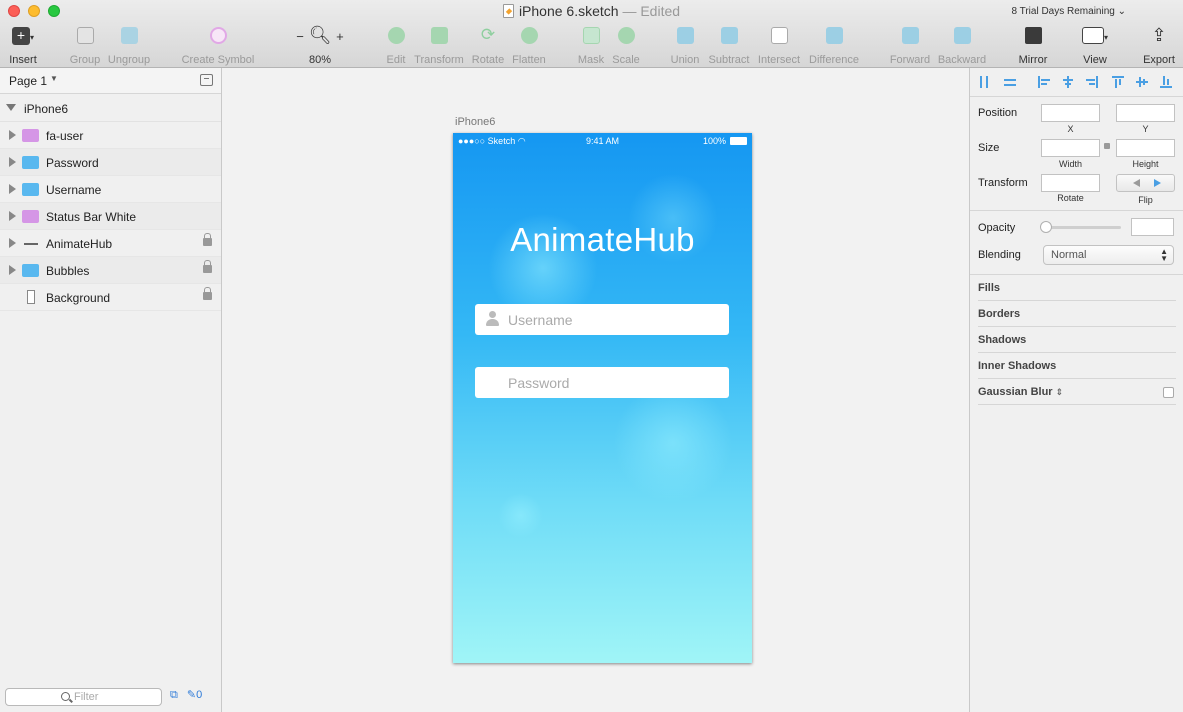 Image resolution: width=1183 pixels, height=712 pixels. I want to click on flip-control, so click(1145, 183).